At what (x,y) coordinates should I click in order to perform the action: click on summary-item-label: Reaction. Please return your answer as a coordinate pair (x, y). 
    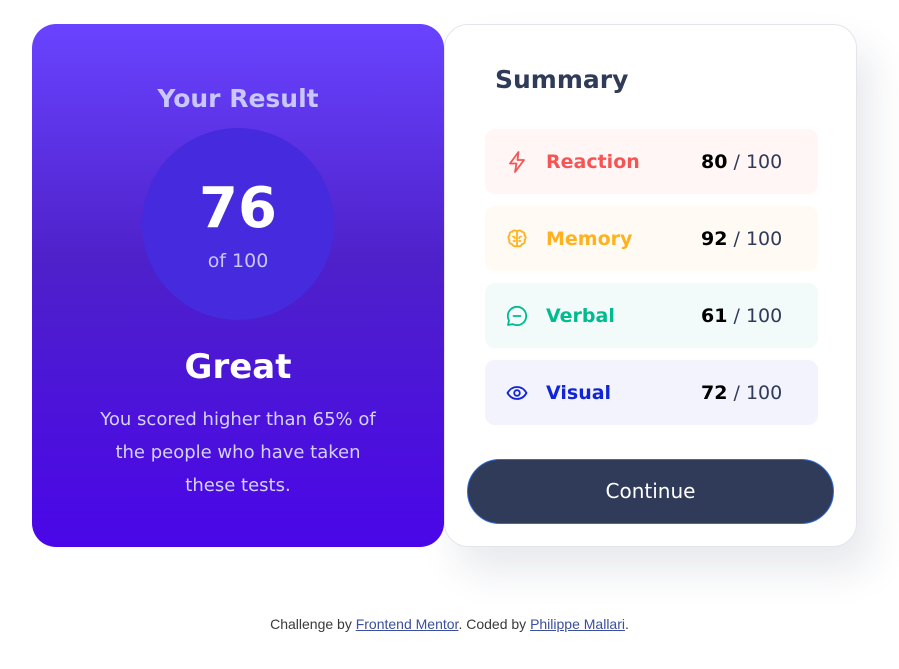
    Looking at the image, I should click on (593, 162).